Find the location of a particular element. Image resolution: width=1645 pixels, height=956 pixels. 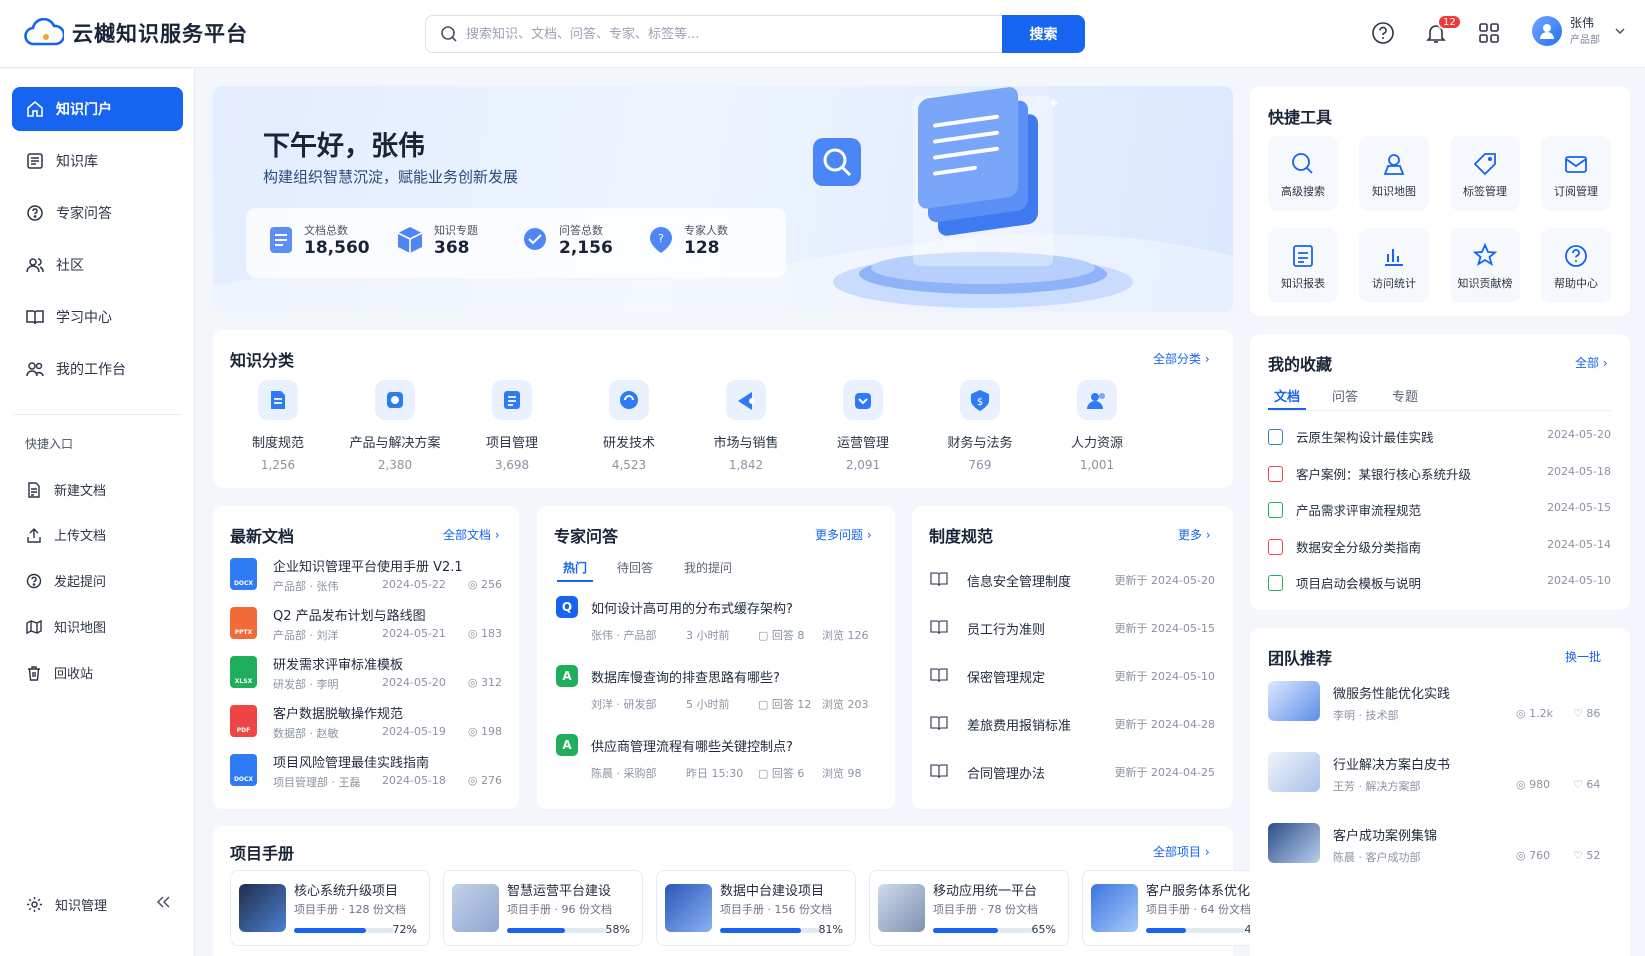

tab-unanswered: 待回答 is located at coordinates (635, 567).